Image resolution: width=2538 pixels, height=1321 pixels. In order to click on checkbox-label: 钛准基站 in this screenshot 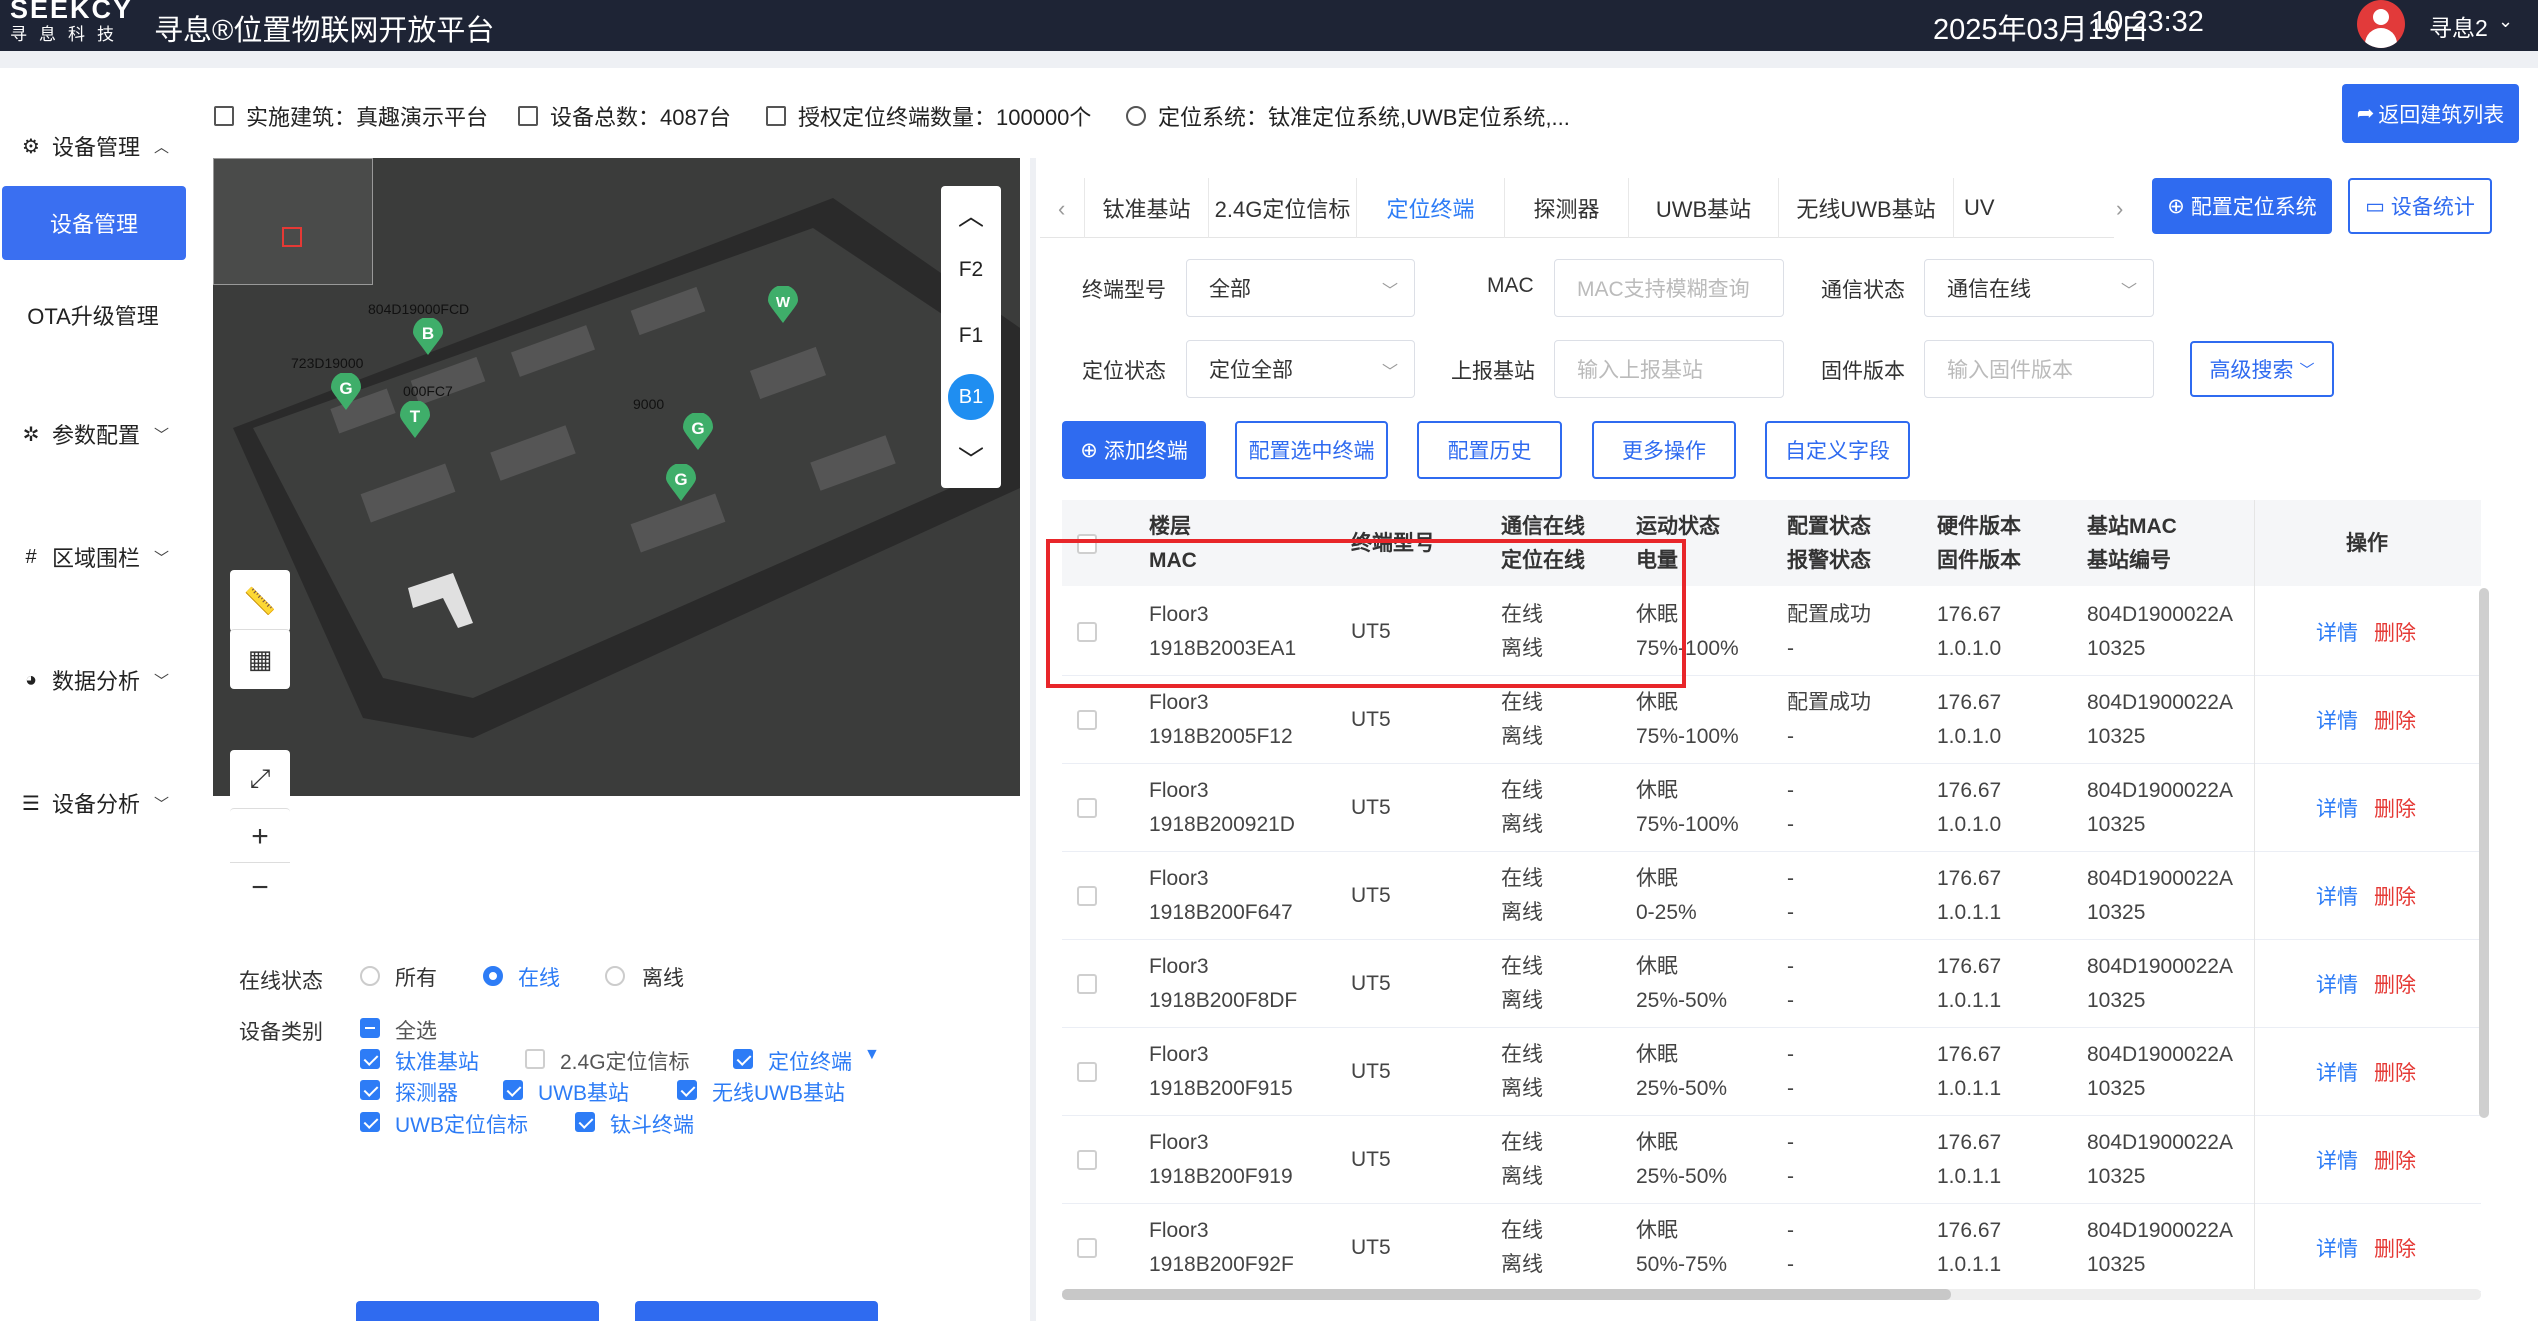, I will do `click(437, 1061)`.